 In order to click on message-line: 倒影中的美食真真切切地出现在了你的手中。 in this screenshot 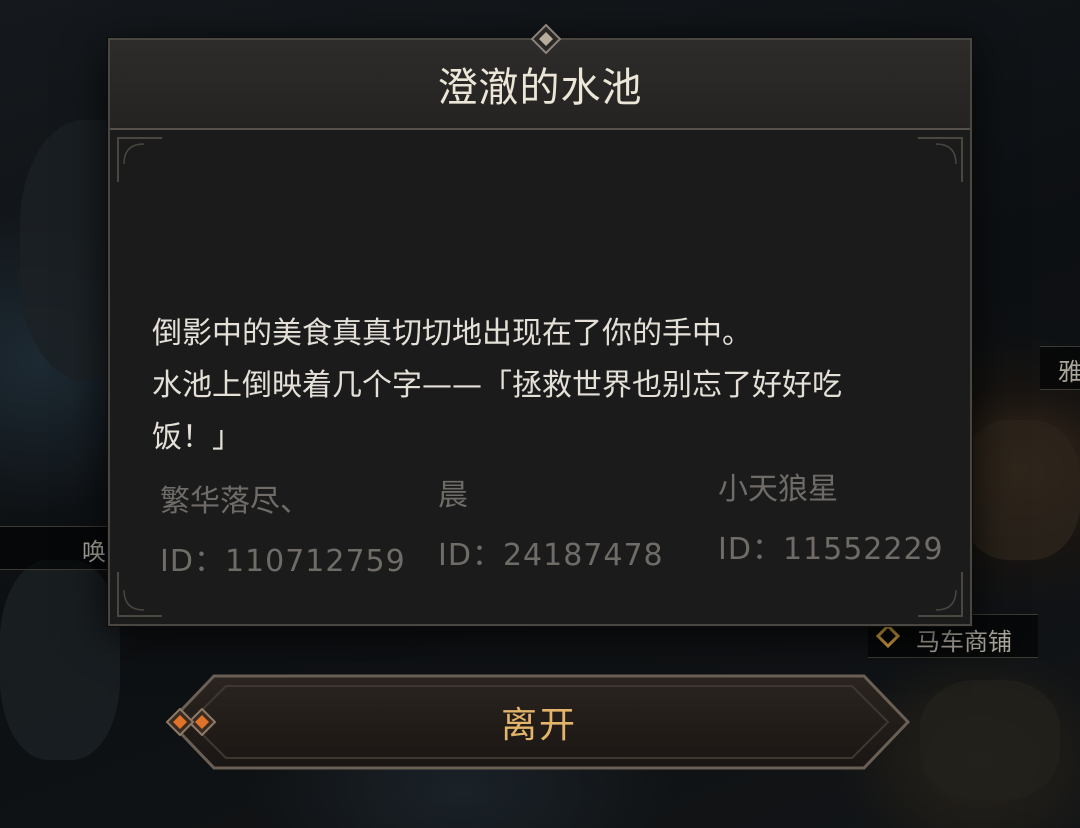, I will do `click(452, 333)`.